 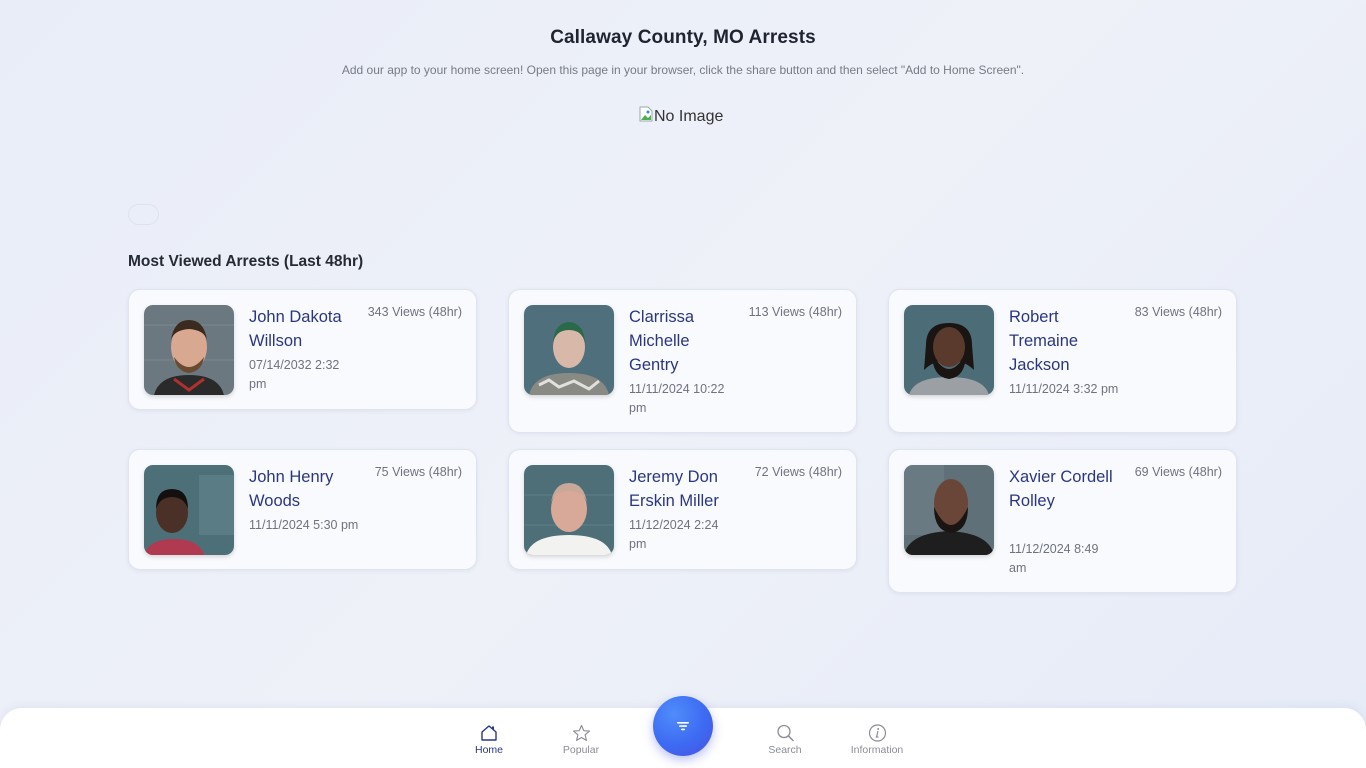 What do you see at coordinates (674, 534) in the screenshot?
I see `arrest-date: 11/12/2024 2:24 pm` at bounding box center [674, 534].